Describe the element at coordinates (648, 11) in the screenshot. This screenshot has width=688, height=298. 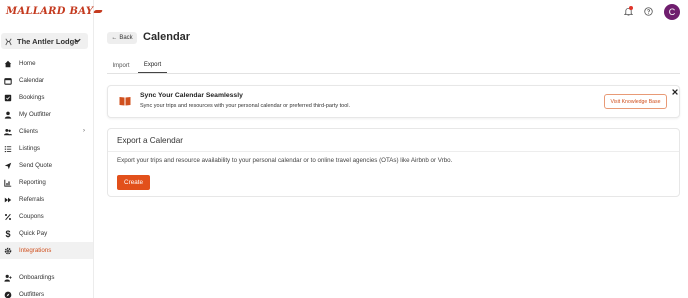
I see `help-icon` at that location.